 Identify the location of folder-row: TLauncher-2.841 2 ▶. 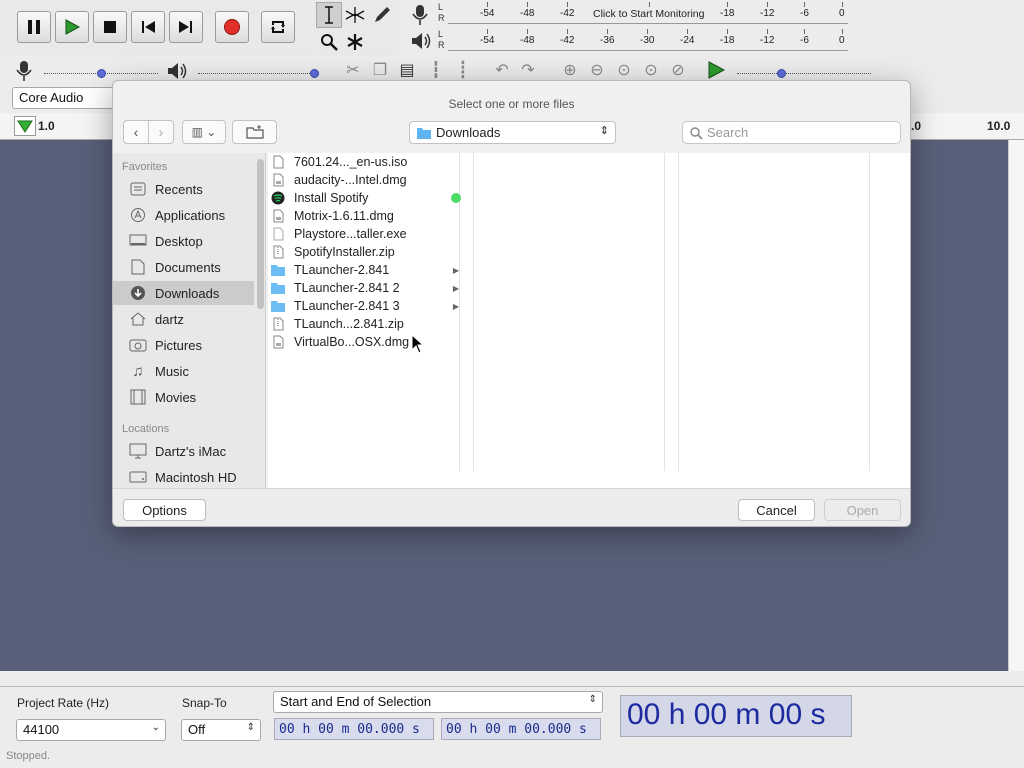
(365, 288).